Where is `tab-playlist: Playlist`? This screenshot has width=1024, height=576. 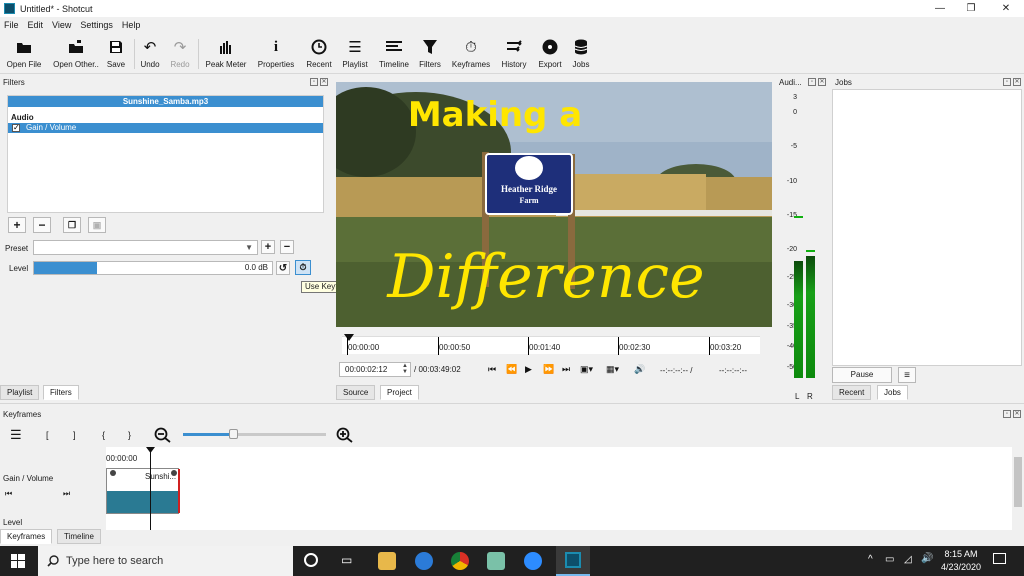 tab-playlist: Playlist is located at coordinates (20, 392).